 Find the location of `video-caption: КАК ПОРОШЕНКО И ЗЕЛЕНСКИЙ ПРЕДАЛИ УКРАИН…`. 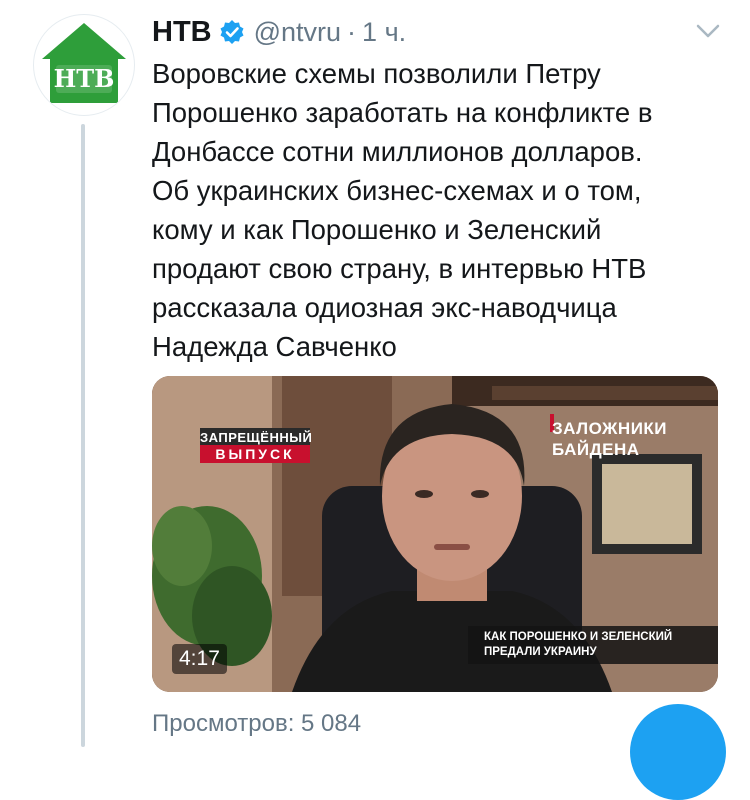

video-caption: КАК ПОРОШЕНКО И ЗЕЛЕНСКИЙ ПРЕДАЛИ УКРАИН… is located at coordinates (593, 645).